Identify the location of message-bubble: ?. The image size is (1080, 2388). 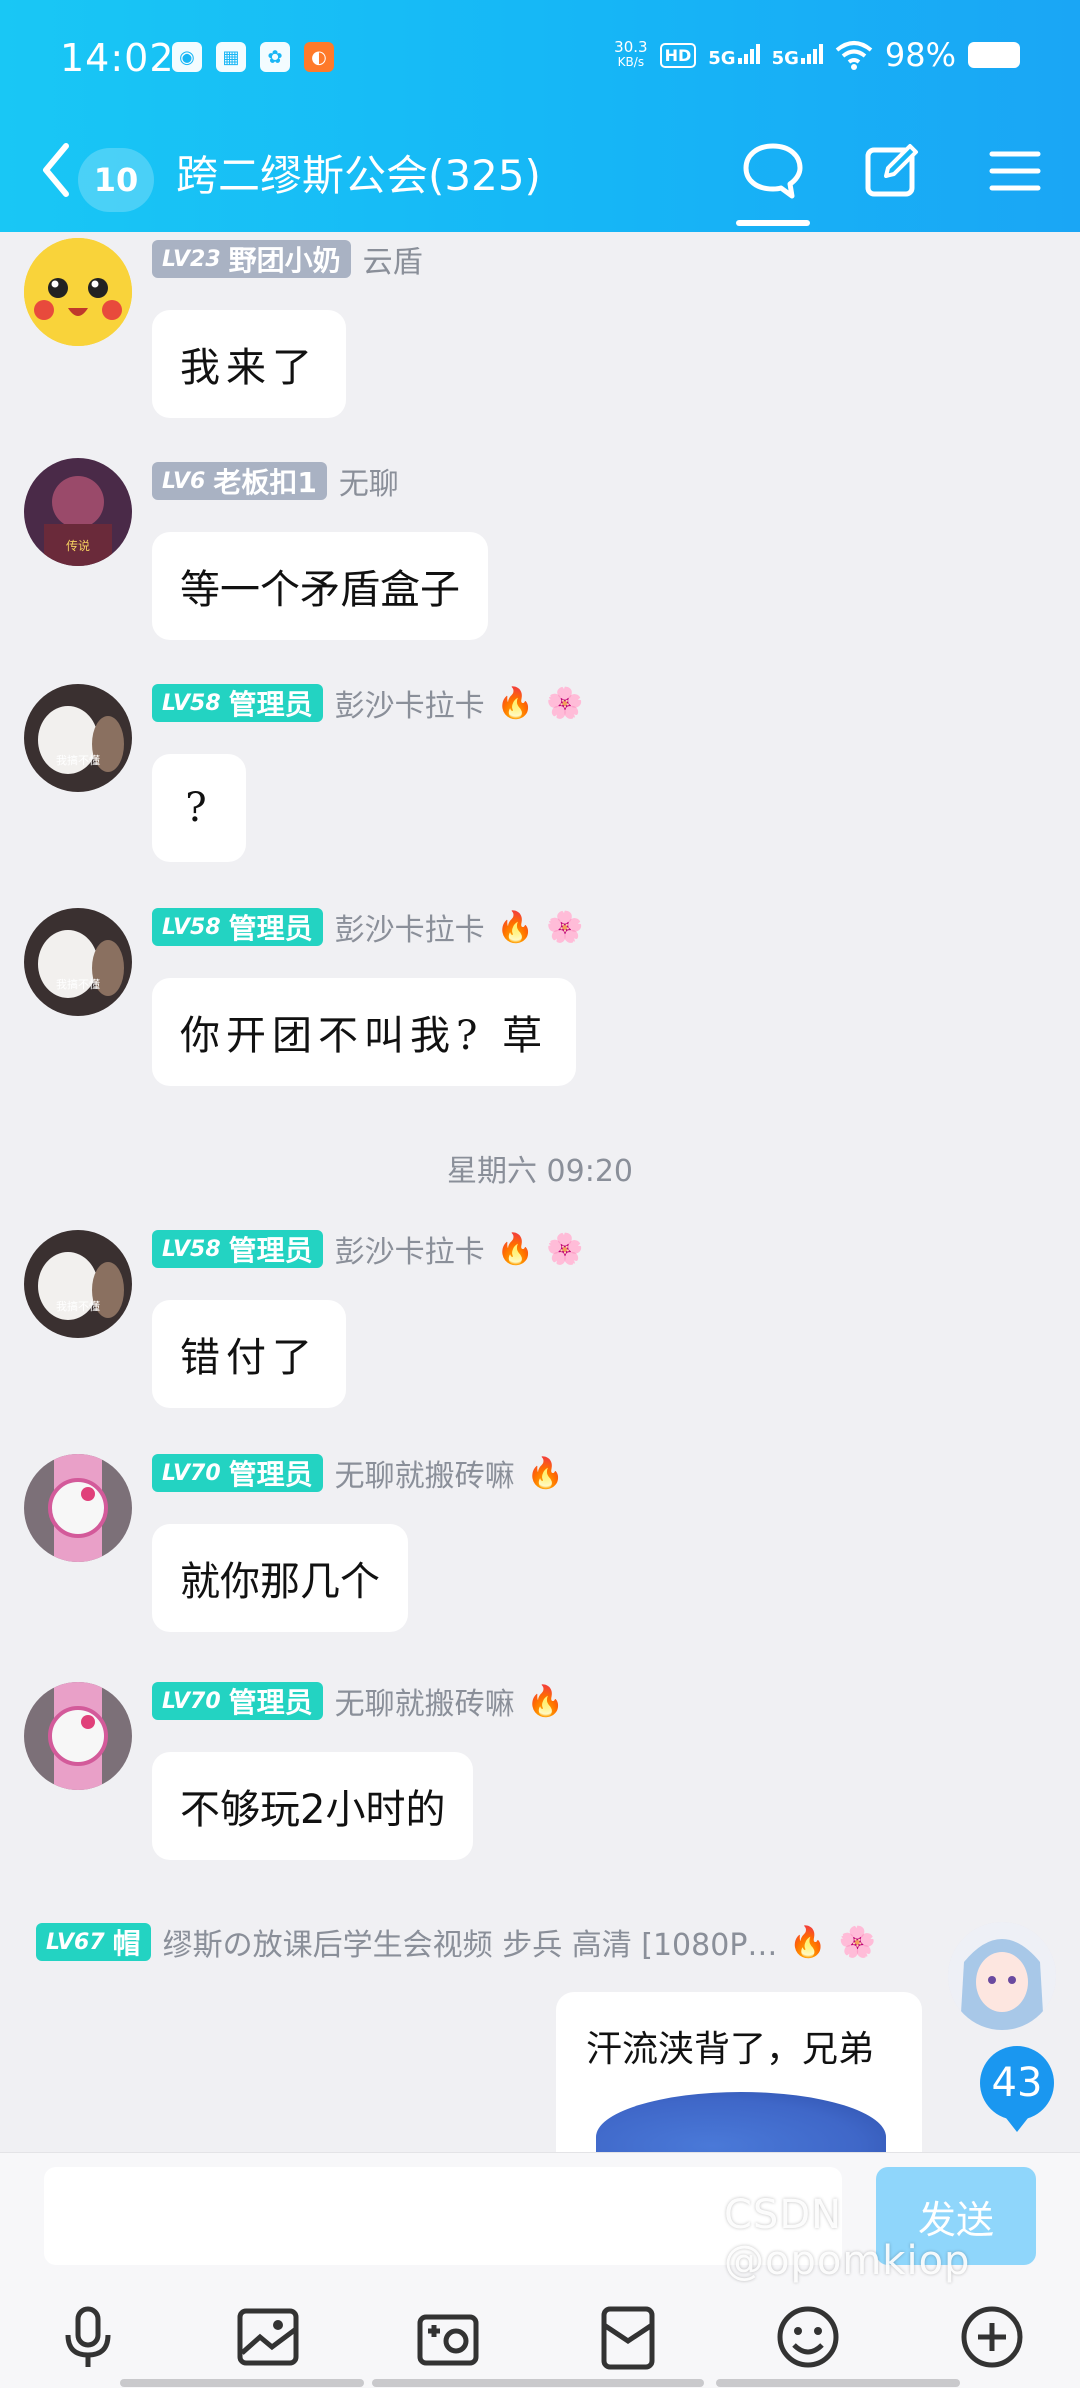
(199, 808).